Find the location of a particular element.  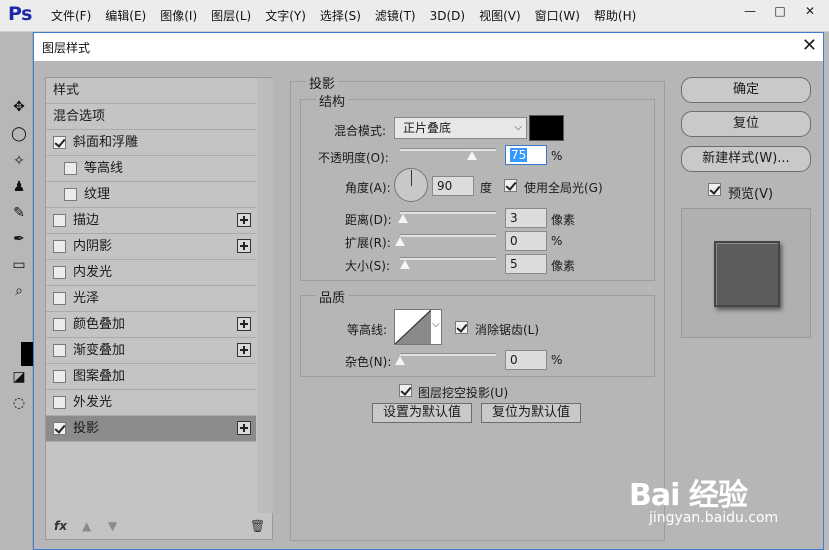

lasso-tool-icon: ◯ is located at coordinates (19, 134).